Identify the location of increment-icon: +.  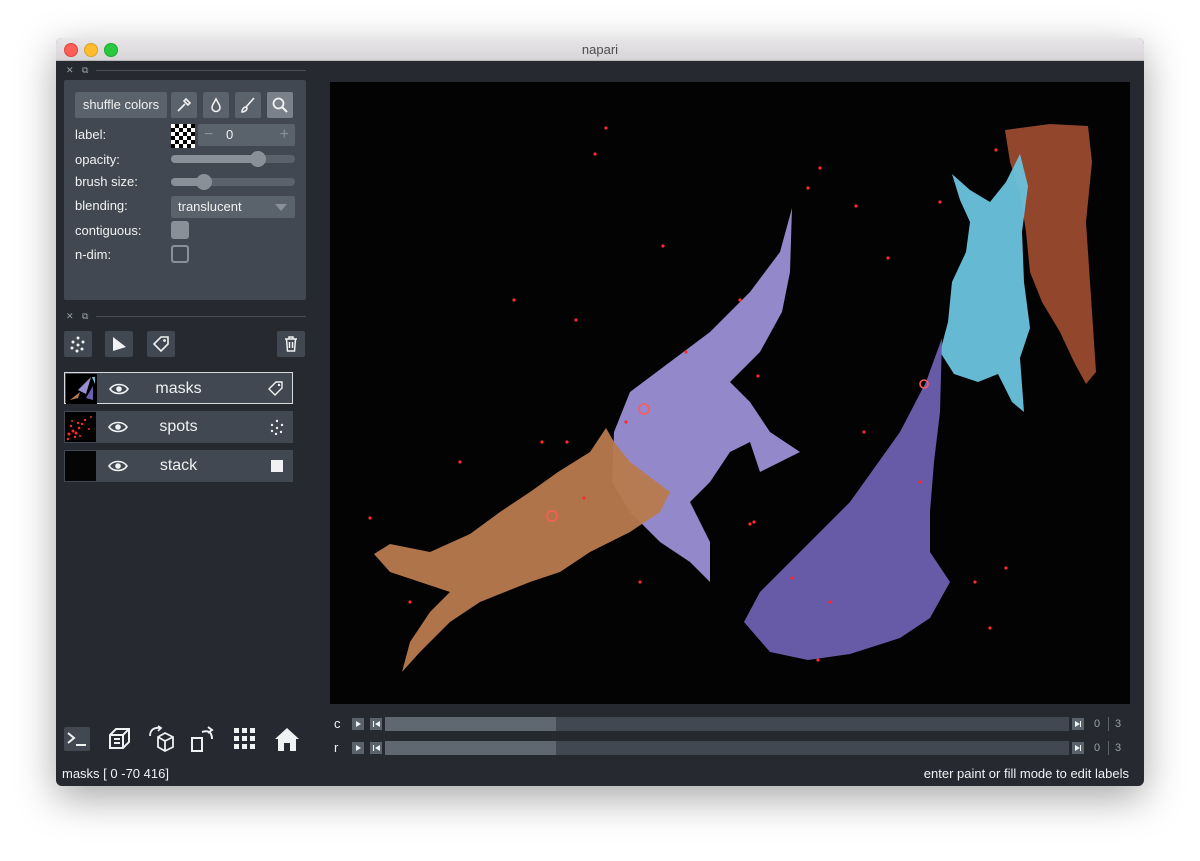
(284, 135).